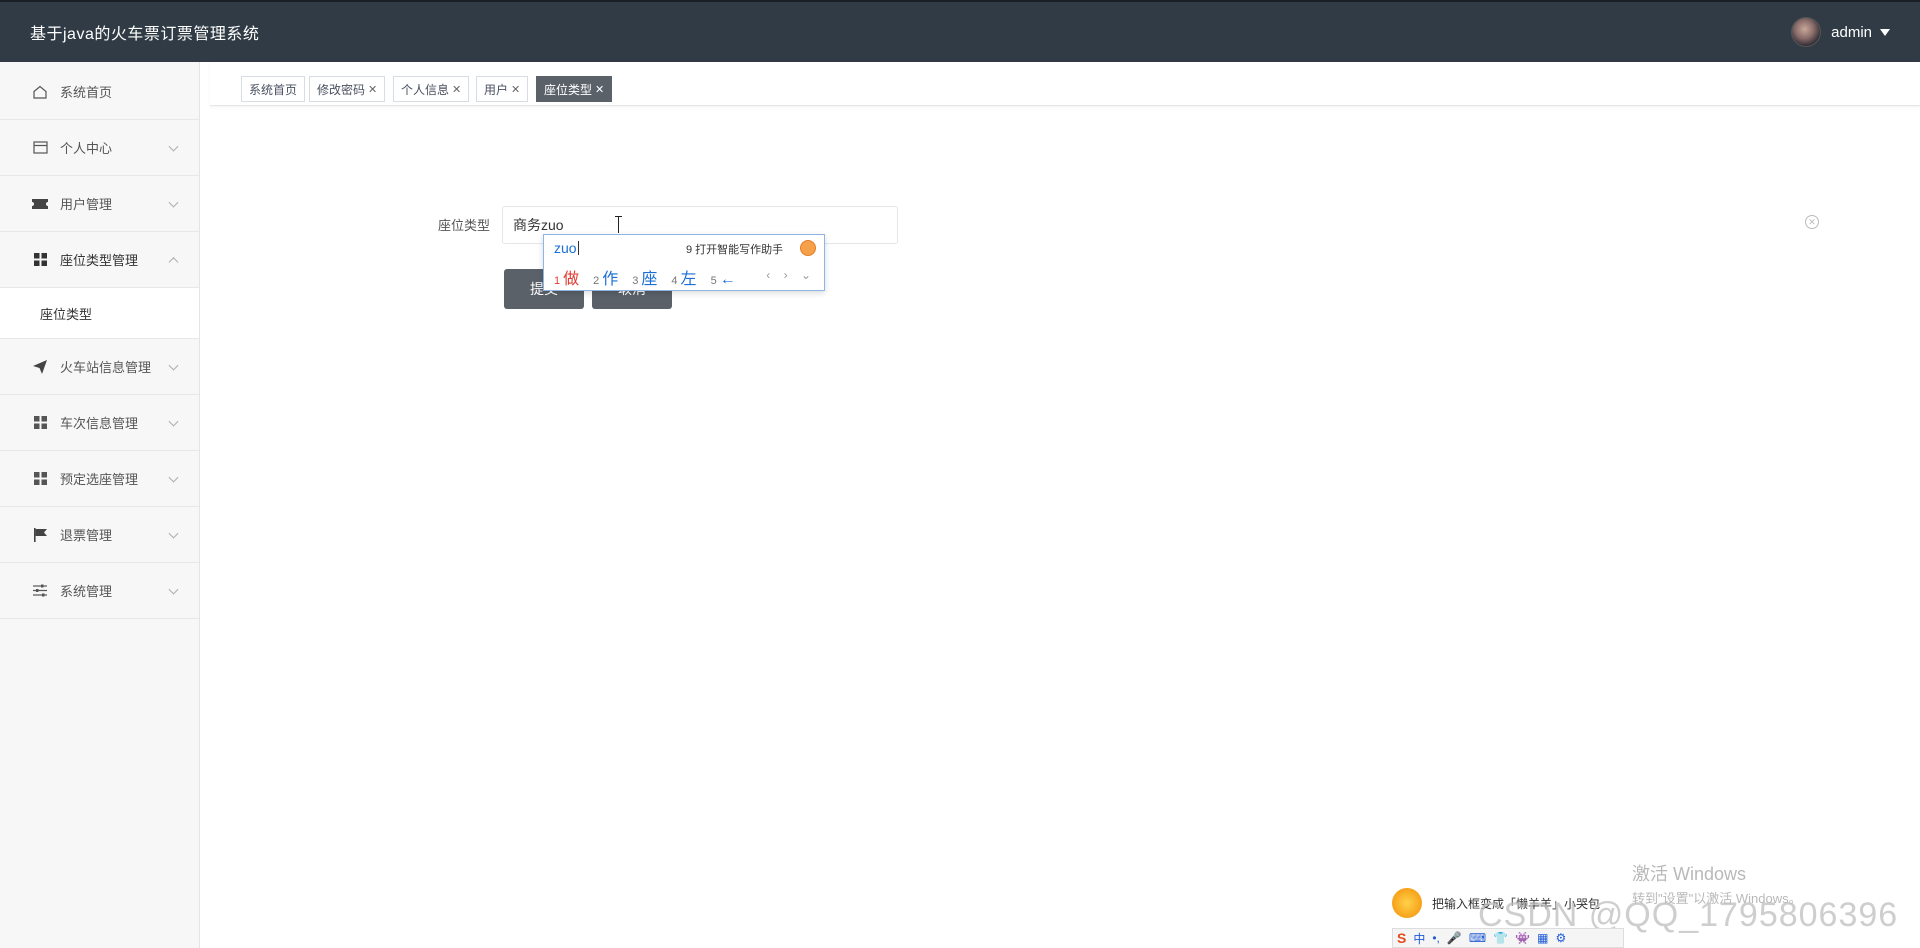 Image resolution: width=1920 pixels, height=948 pixels. I want to click on sidebar-item-label: 座位类型管理, so click(99, 260).